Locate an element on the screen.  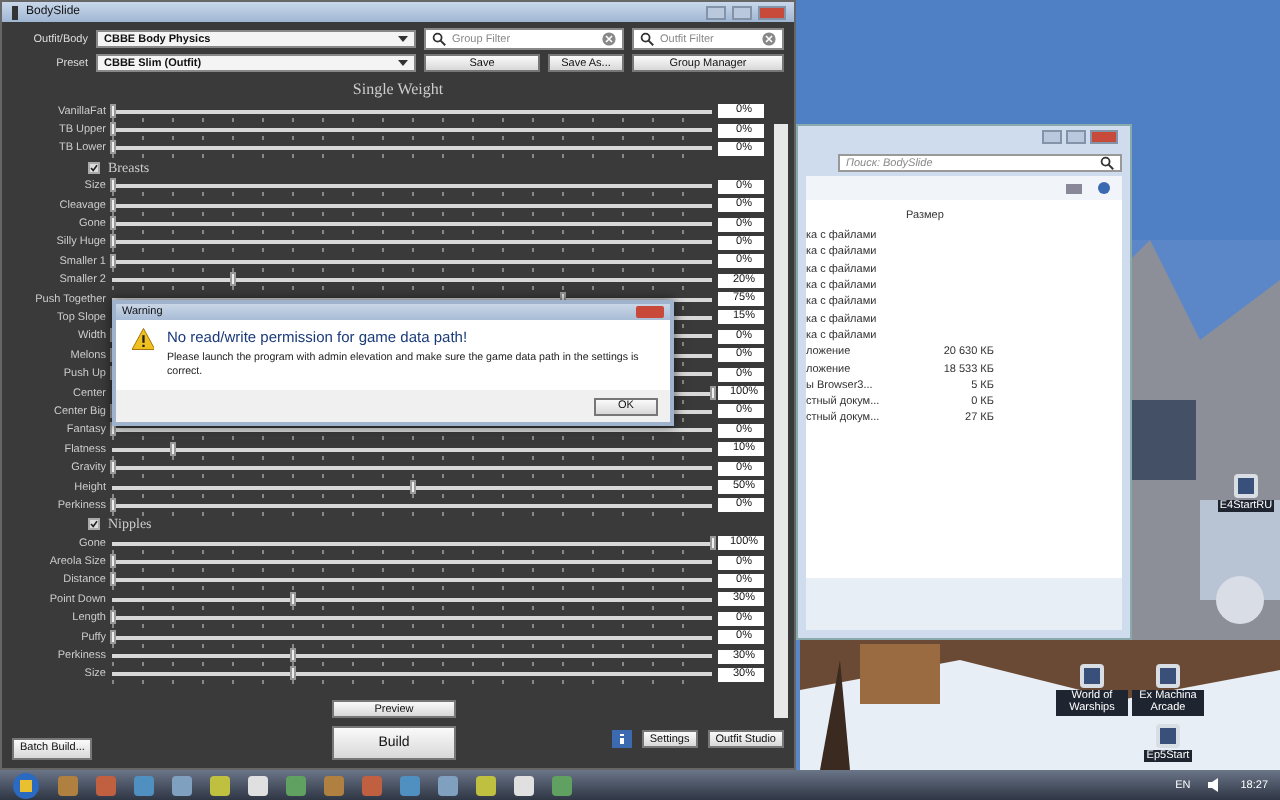
start-icon is located at coordinates (26, 785).